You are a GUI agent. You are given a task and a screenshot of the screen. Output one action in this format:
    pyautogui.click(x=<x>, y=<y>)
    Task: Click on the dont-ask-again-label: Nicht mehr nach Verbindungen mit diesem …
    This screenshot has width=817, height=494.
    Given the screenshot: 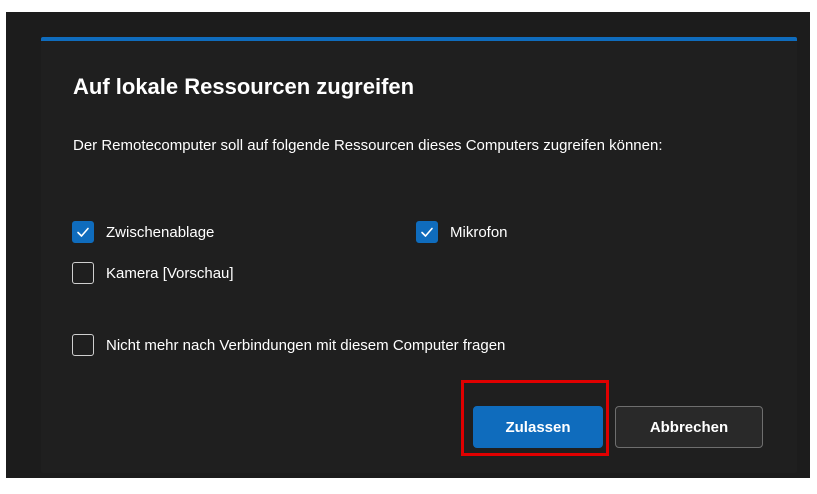 What is the action you would take?
    pyautogui.click(x=306, y=345)
    